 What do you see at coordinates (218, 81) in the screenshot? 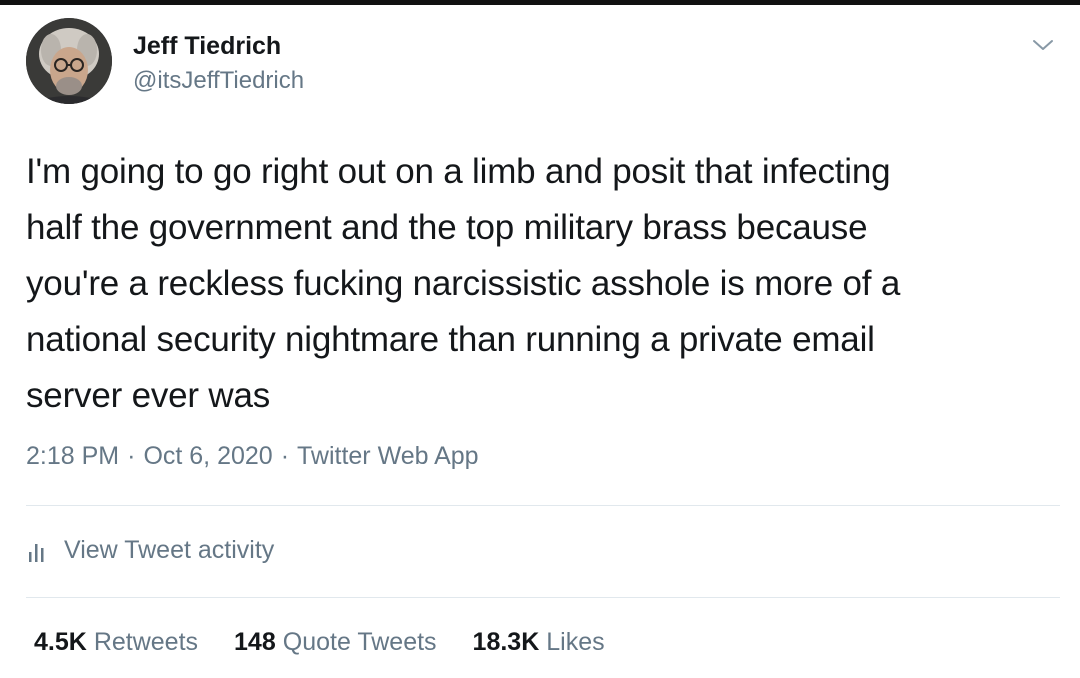
I see `author-handle: @itsJeffTiedrich` at bounding box center [218, 81].